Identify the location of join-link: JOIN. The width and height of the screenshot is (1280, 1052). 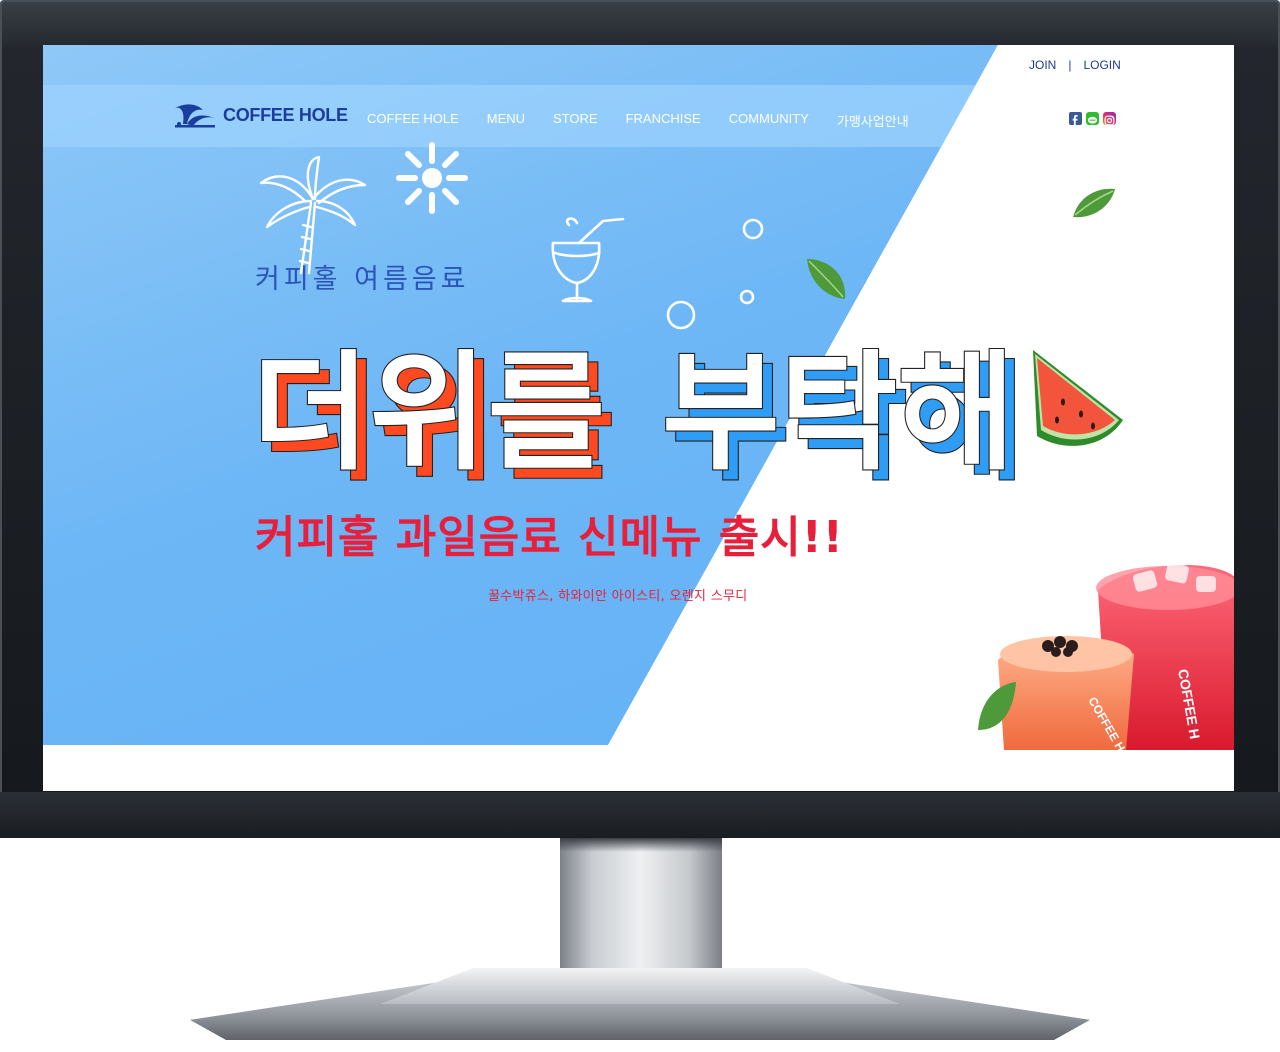
(1042, 65).